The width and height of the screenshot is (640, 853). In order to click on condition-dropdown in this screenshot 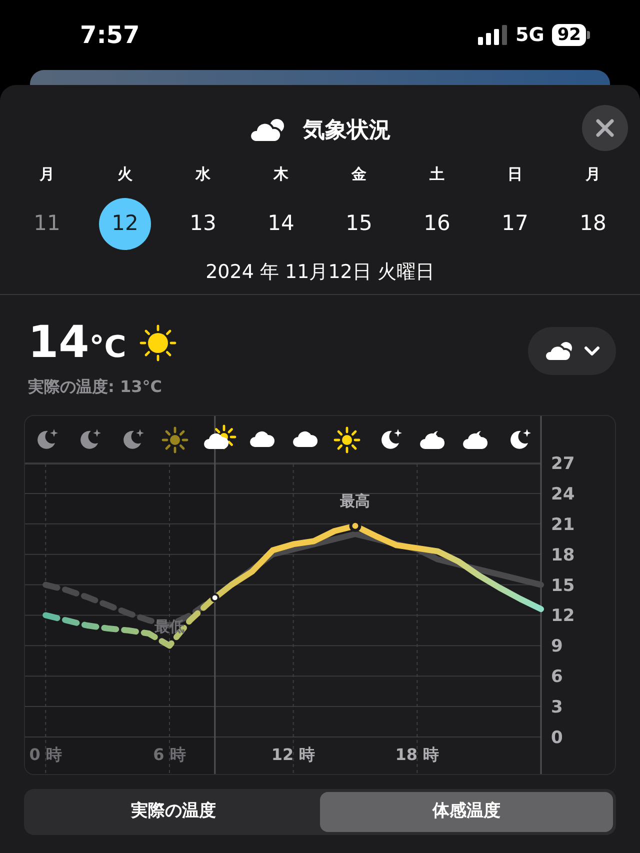, I will do `click(572, 351)`.